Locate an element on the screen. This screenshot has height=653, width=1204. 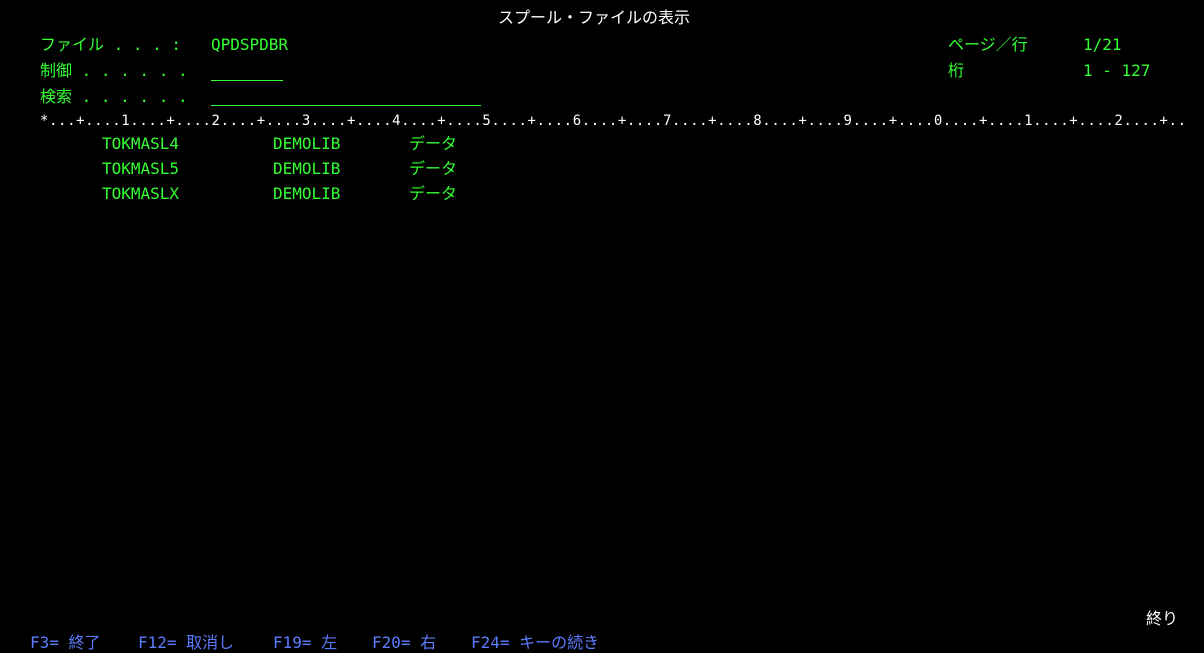
row-file-name: TOKMASL4 is located at coordinates (141, 143).